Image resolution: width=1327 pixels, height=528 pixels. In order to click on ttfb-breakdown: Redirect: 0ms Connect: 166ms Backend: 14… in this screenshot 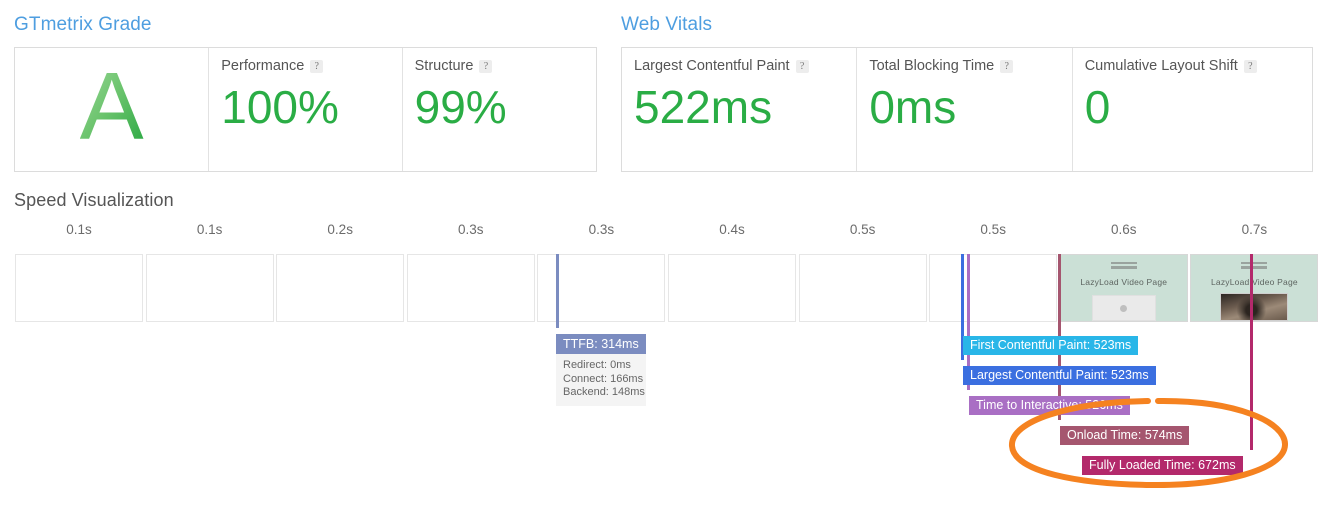, I will do `click(601, 380)`.